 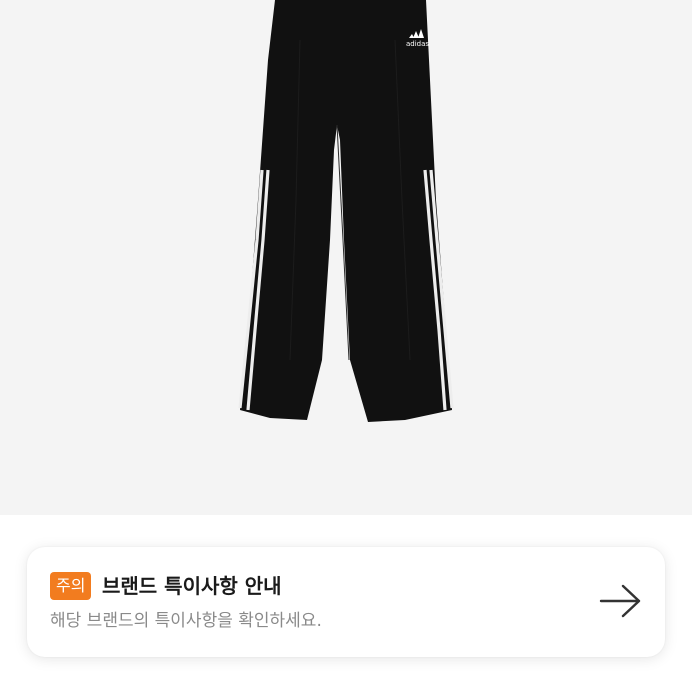 I want to click on adidas-logo-text: adidas, so click(x=418, y=44).